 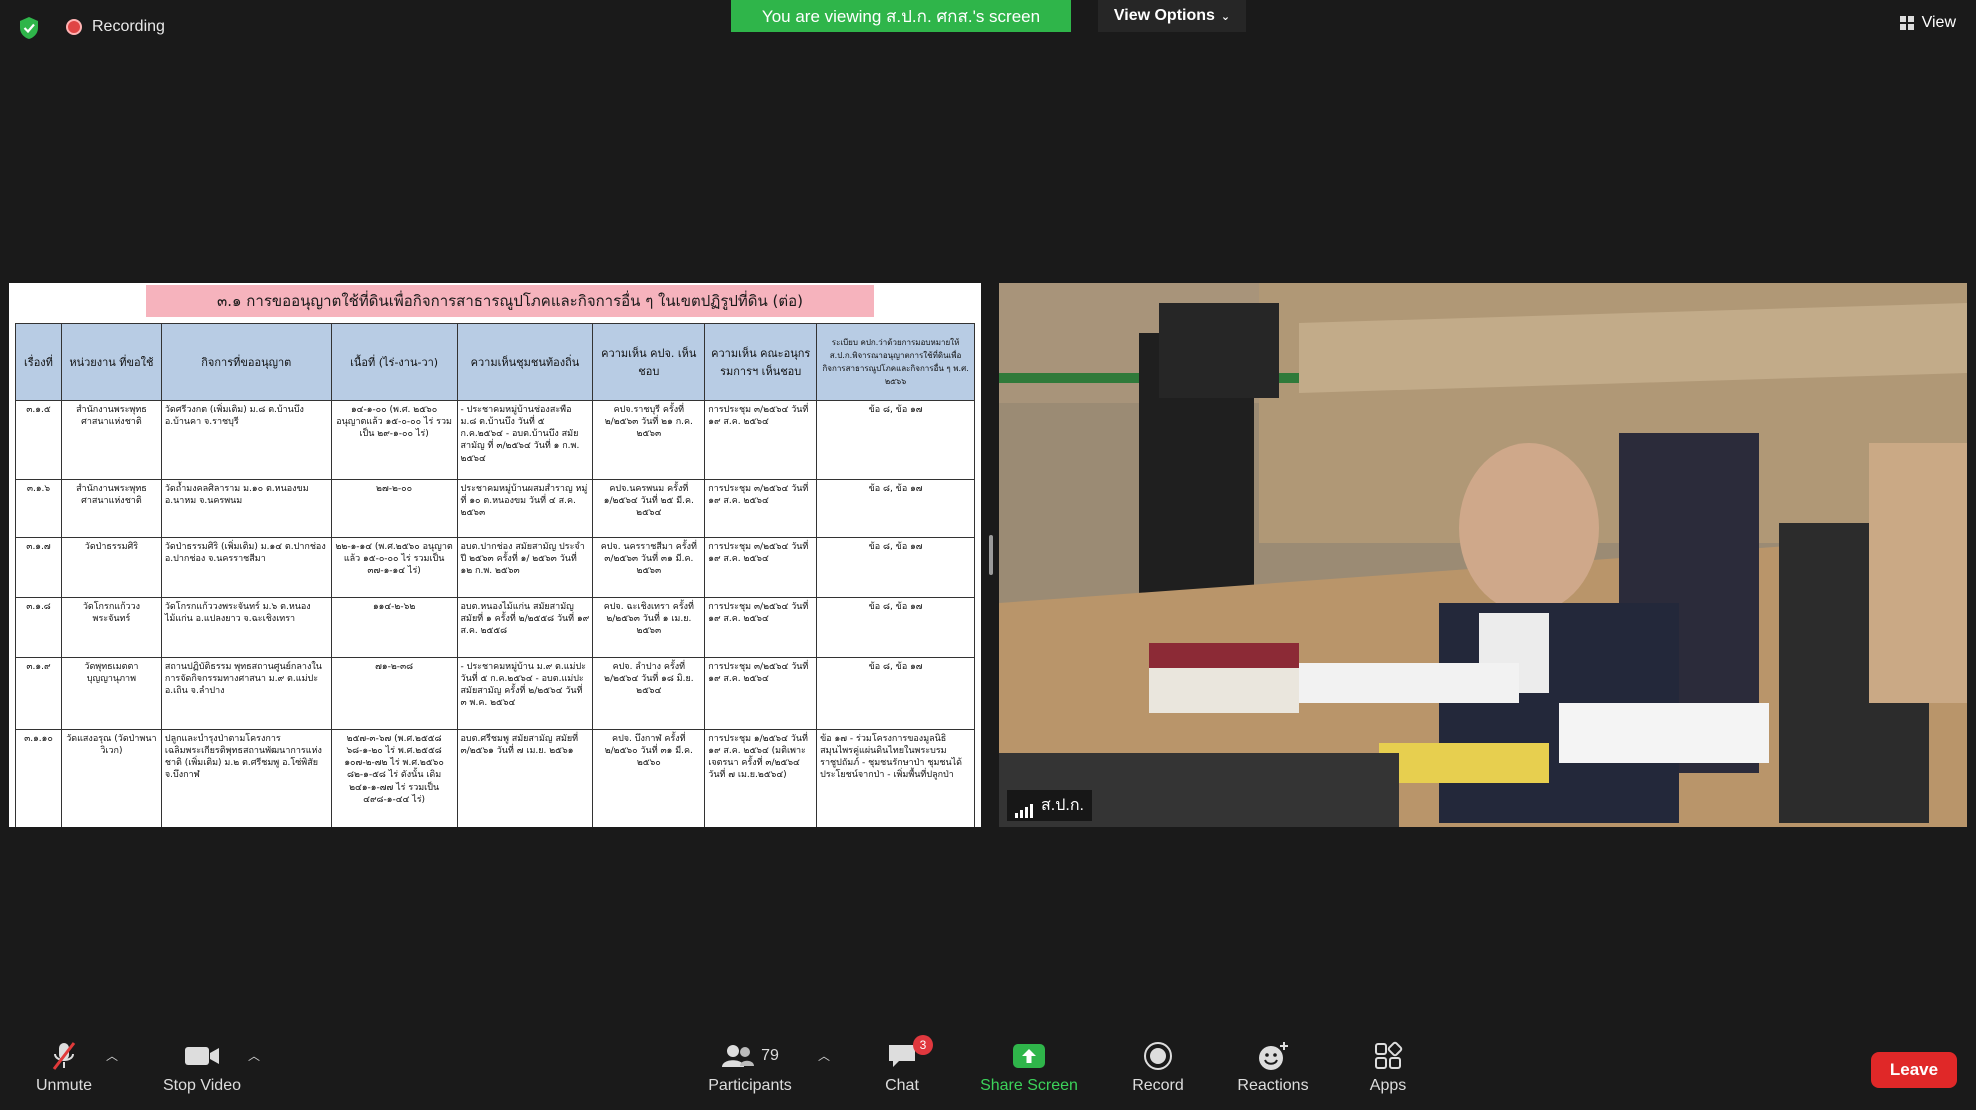 What do you see at coordinates (38, 627) in the screenshot?
I see `table-cell: ๓.๑.๘` at bounding box center [38, 627].